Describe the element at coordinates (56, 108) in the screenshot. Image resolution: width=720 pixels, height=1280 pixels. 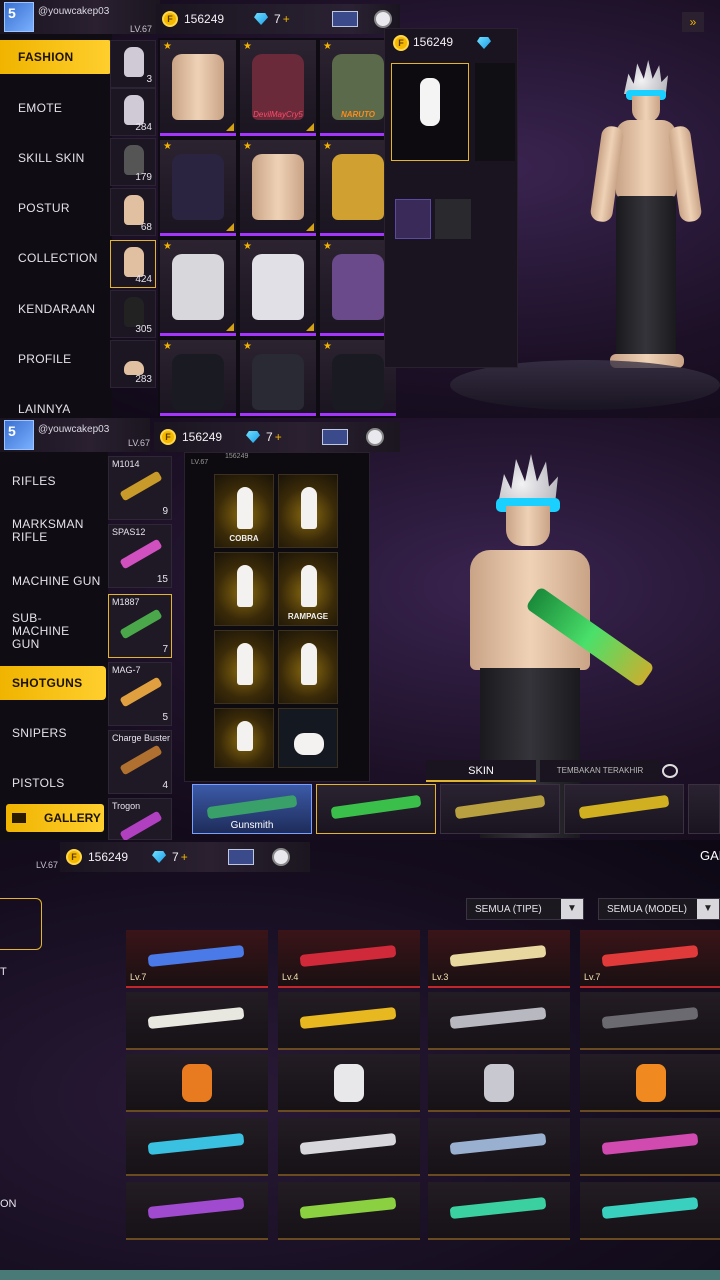
I see `sidebar-item-emote: EMOTE` at that location.